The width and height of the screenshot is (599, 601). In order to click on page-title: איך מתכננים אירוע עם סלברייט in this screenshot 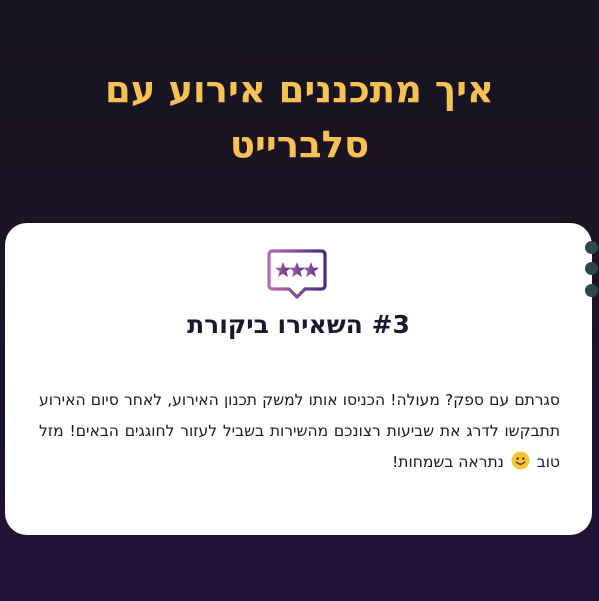, I will do `click(299, 117)`.